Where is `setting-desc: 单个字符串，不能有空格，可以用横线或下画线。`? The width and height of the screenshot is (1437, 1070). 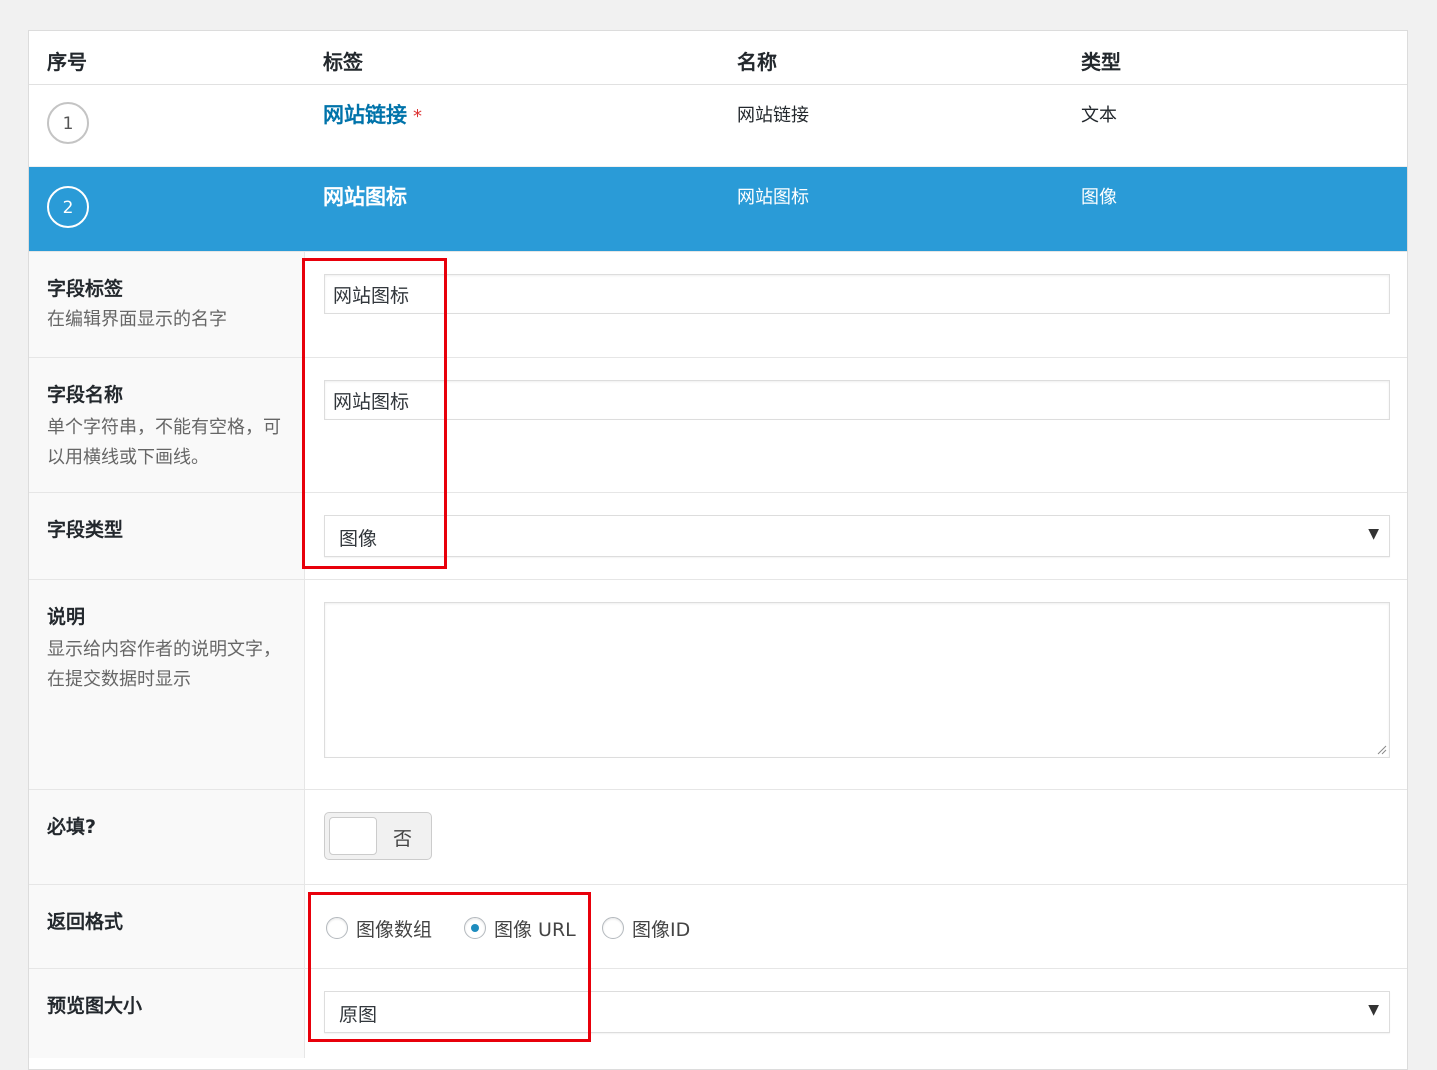 setting-desc: 单个字符串，不能有空格，可以用横线或下画线。 is located at coordinates (164, 442).